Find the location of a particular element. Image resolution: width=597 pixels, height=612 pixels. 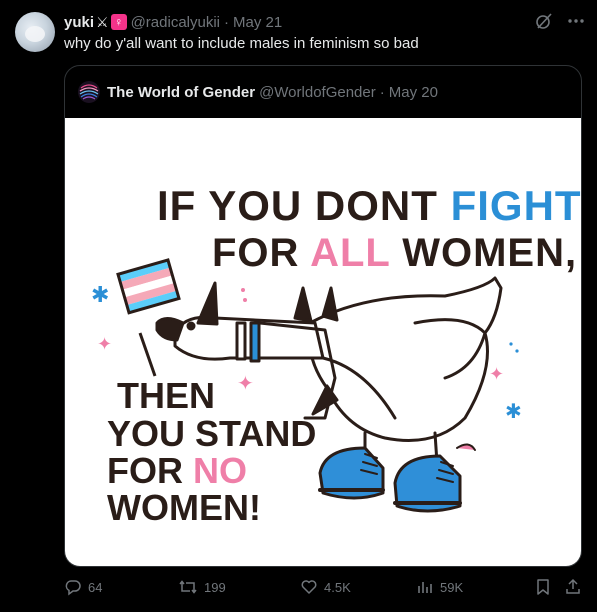

quote-avatar is located at coordinates (89, 92).